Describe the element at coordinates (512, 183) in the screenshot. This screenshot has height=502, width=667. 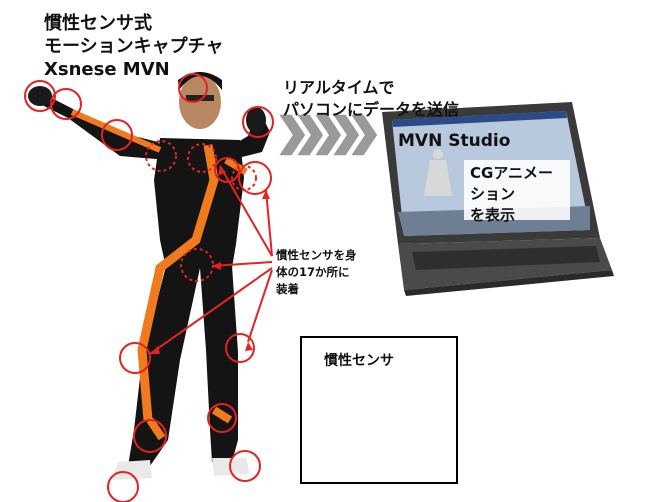
I see `cg-line-1: CGアニメーション` at that location.